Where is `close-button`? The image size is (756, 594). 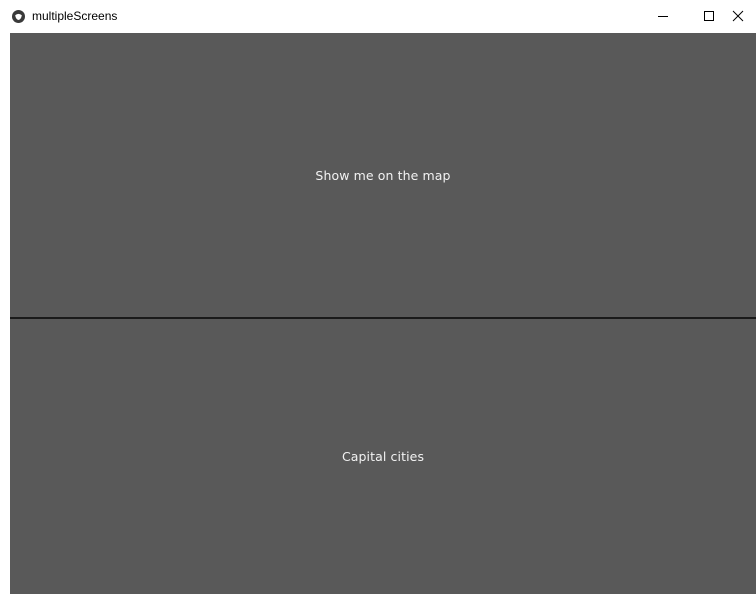 close-button is located at coordinates (744, 16).